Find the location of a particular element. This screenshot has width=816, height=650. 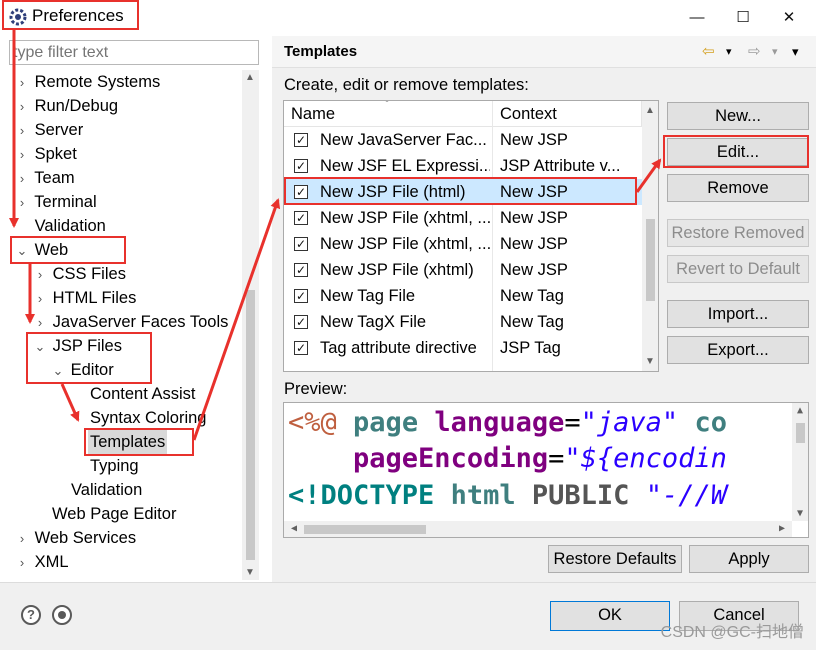

code-token: co is located at coordinates (710, 422).